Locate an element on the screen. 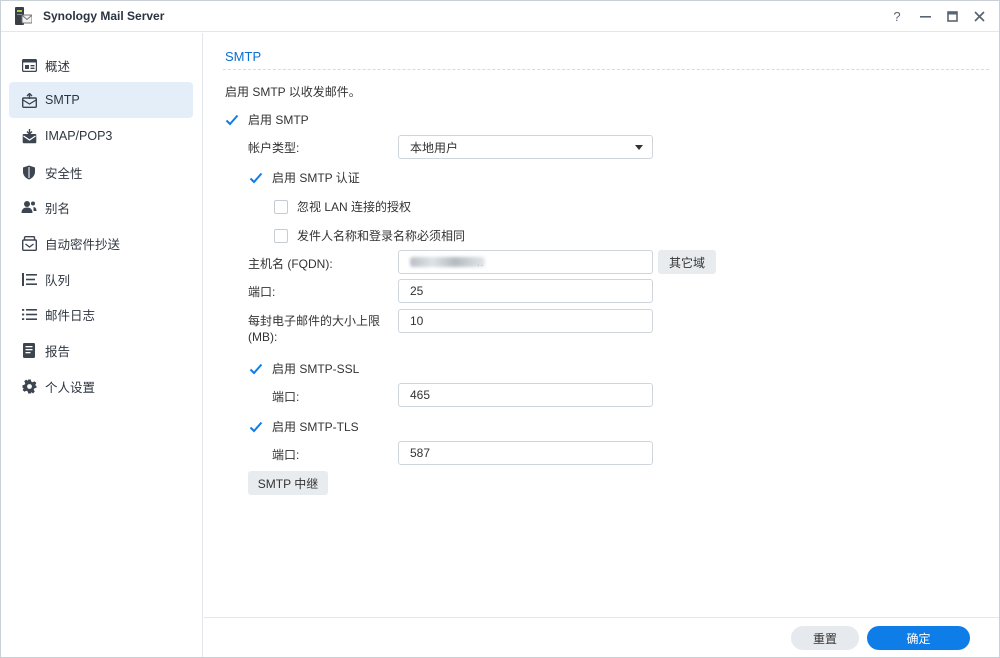 This screenshot has width=1000, height=658. minimize-icon is located at coordinates (925, 16).